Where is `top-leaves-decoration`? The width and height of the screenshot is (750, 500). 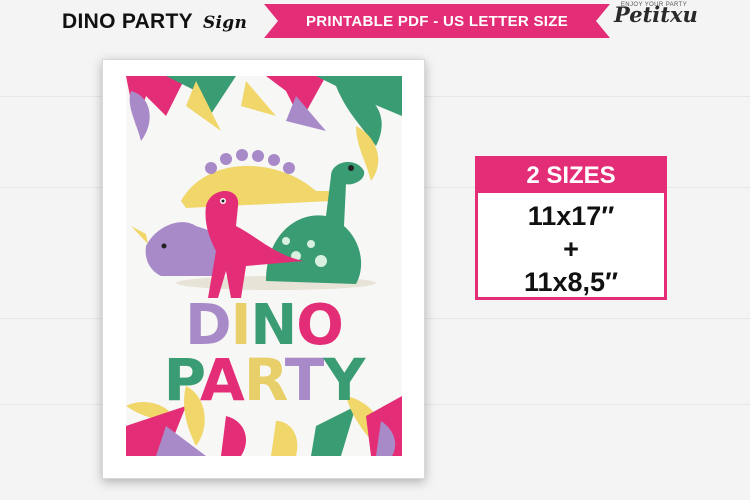 top-leaves-decoration is located at coordinates (264, 128).